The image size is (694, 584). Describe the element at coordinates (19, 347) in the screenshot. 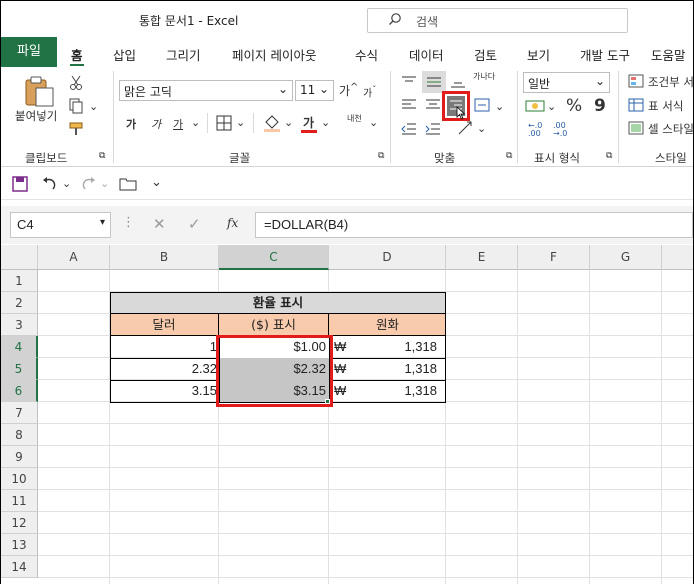

I see `row-header: 4` at that location.